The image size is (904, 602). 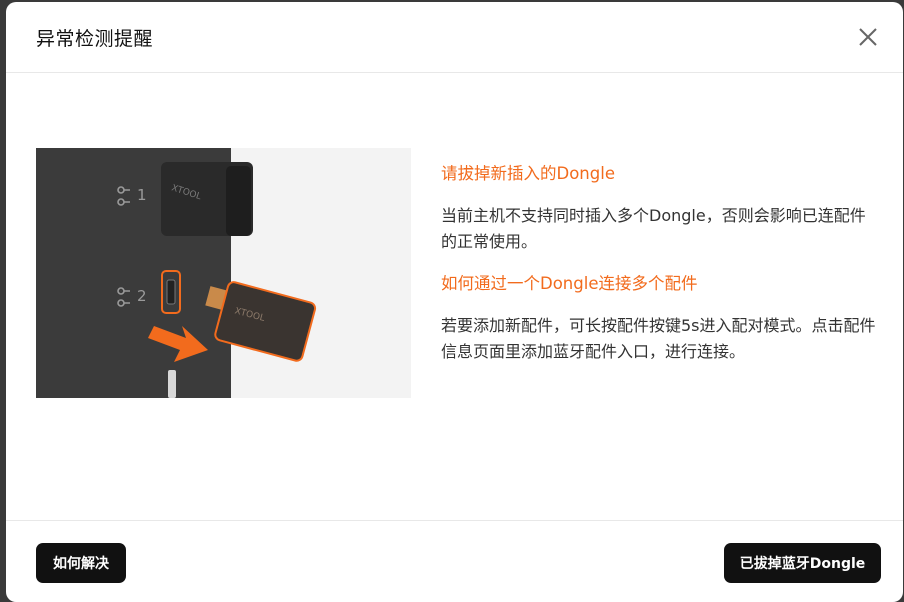 I want to click on how-to-solve-button: 如何解决, so click(x=81, y=563).